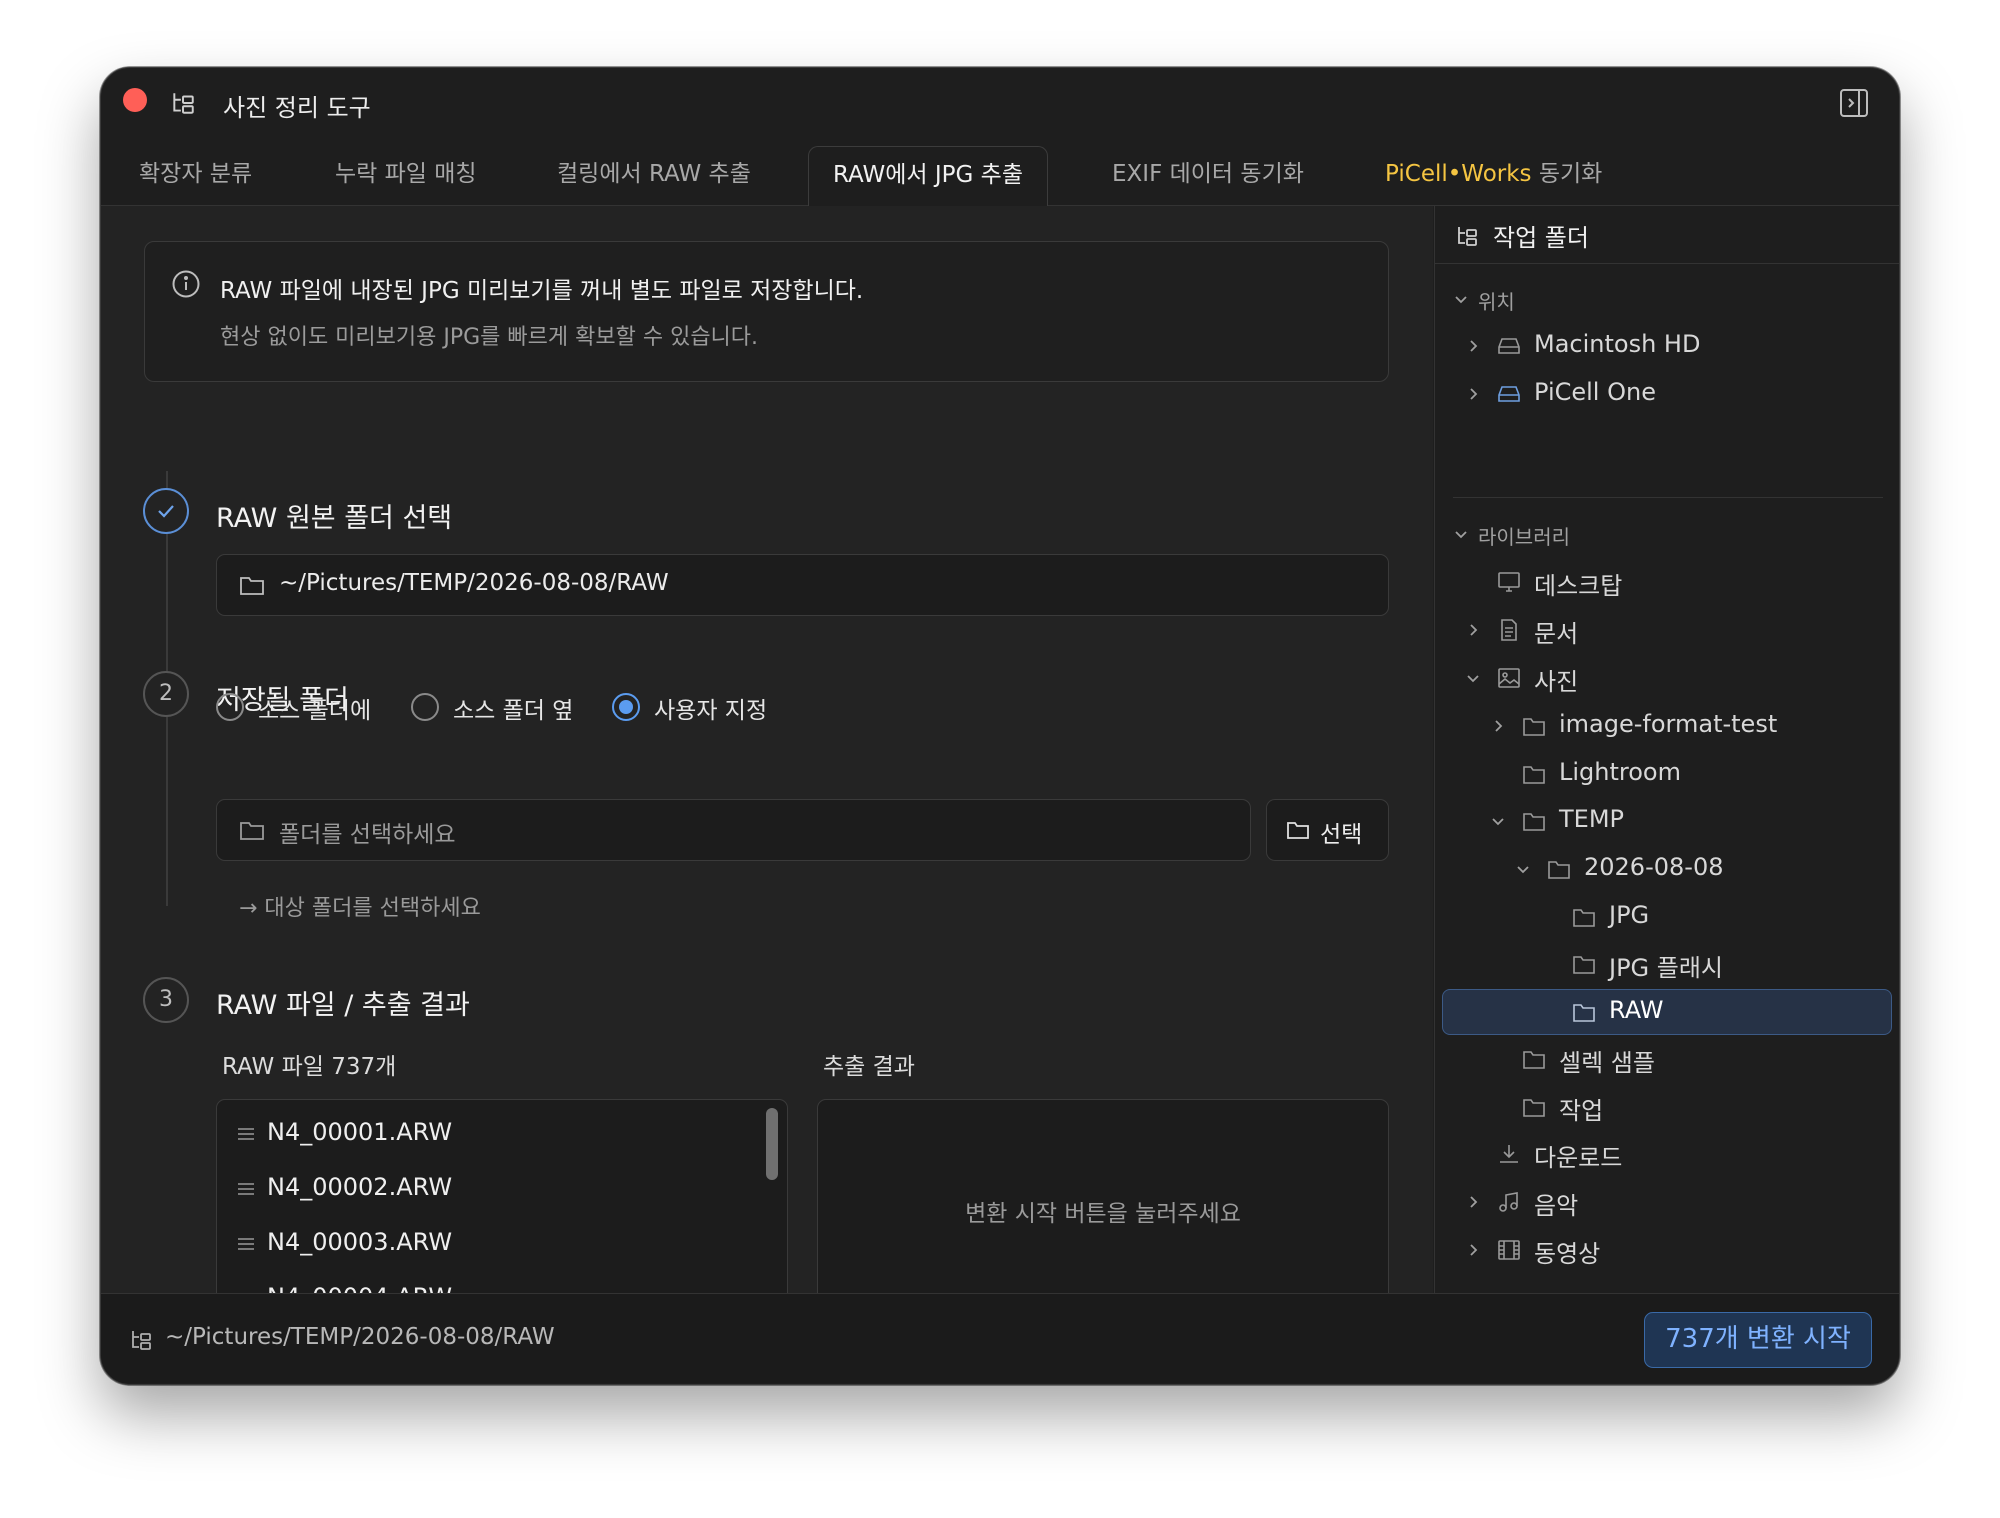 Image resolution: width=2000 pixels, height=1518 pixels. Describe the element at coordinates (166, 694) in the screenshot. I see `step-2-number: 2` at that location.